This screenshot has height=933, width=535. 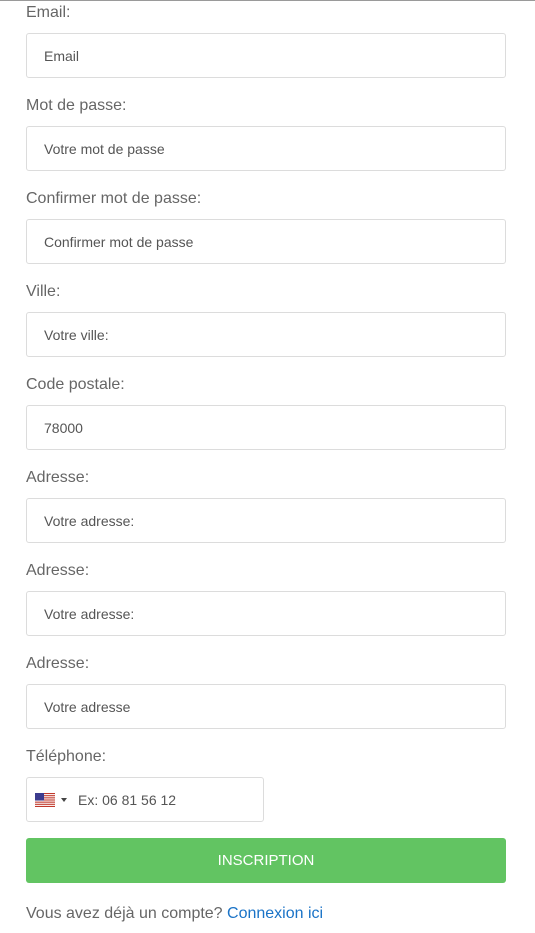 What do you see at coordinates (76, 105) in the screenshot?
I see `password-label: Mot de passe:` at bounding box center [76, 105].